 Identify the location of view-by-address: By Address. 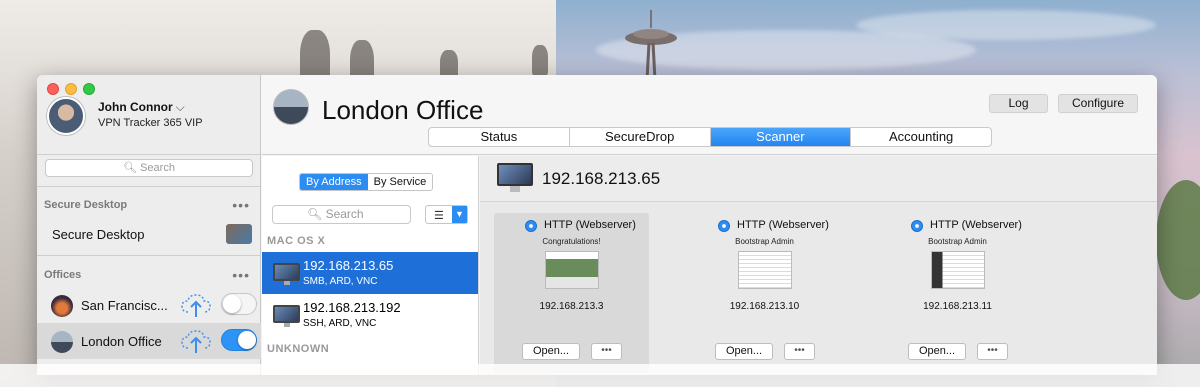
(334, 182).